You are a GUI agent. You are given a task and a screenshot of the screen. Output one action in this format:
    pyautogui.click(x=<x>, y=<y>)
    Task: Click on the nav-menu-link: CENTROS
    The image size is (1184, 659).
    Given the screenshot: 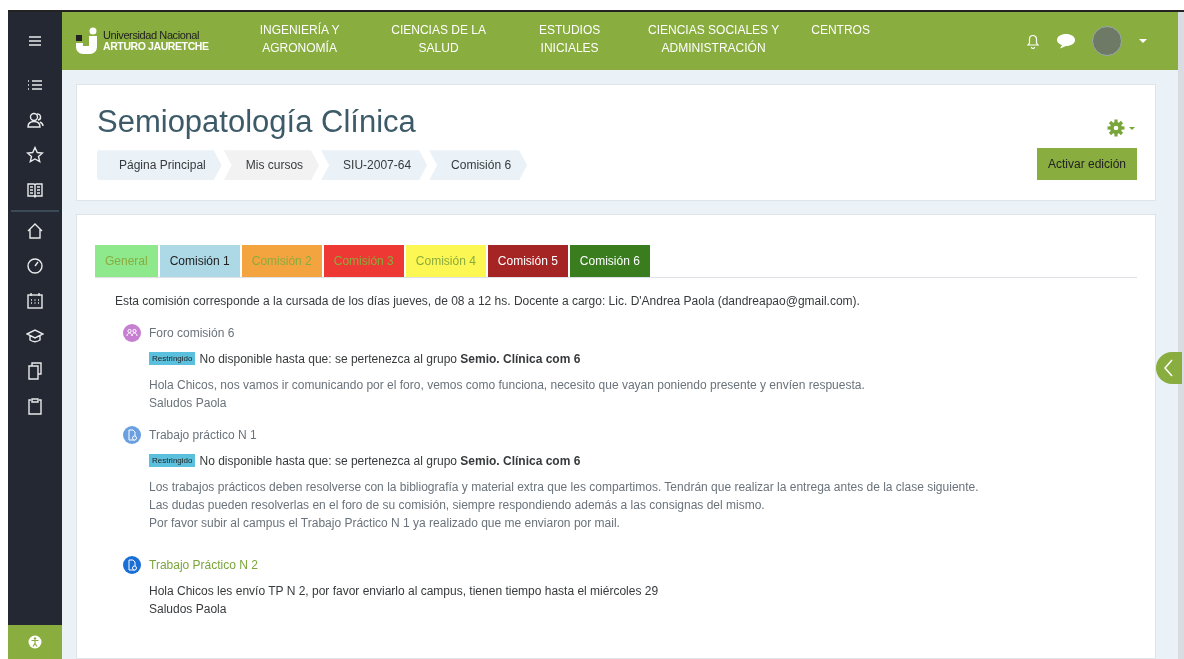 What is the action you would take?
    pyautogui.click(x=840, y=30)
    